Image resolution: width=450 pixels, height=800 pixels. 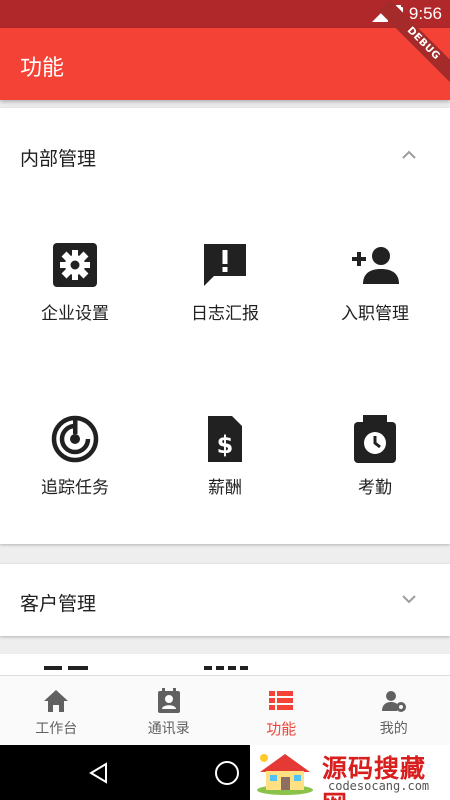 What do you see at coordinates (75, 439) in the screenshot?
I see `radar-track-icon` at bounding box center [75, 439].